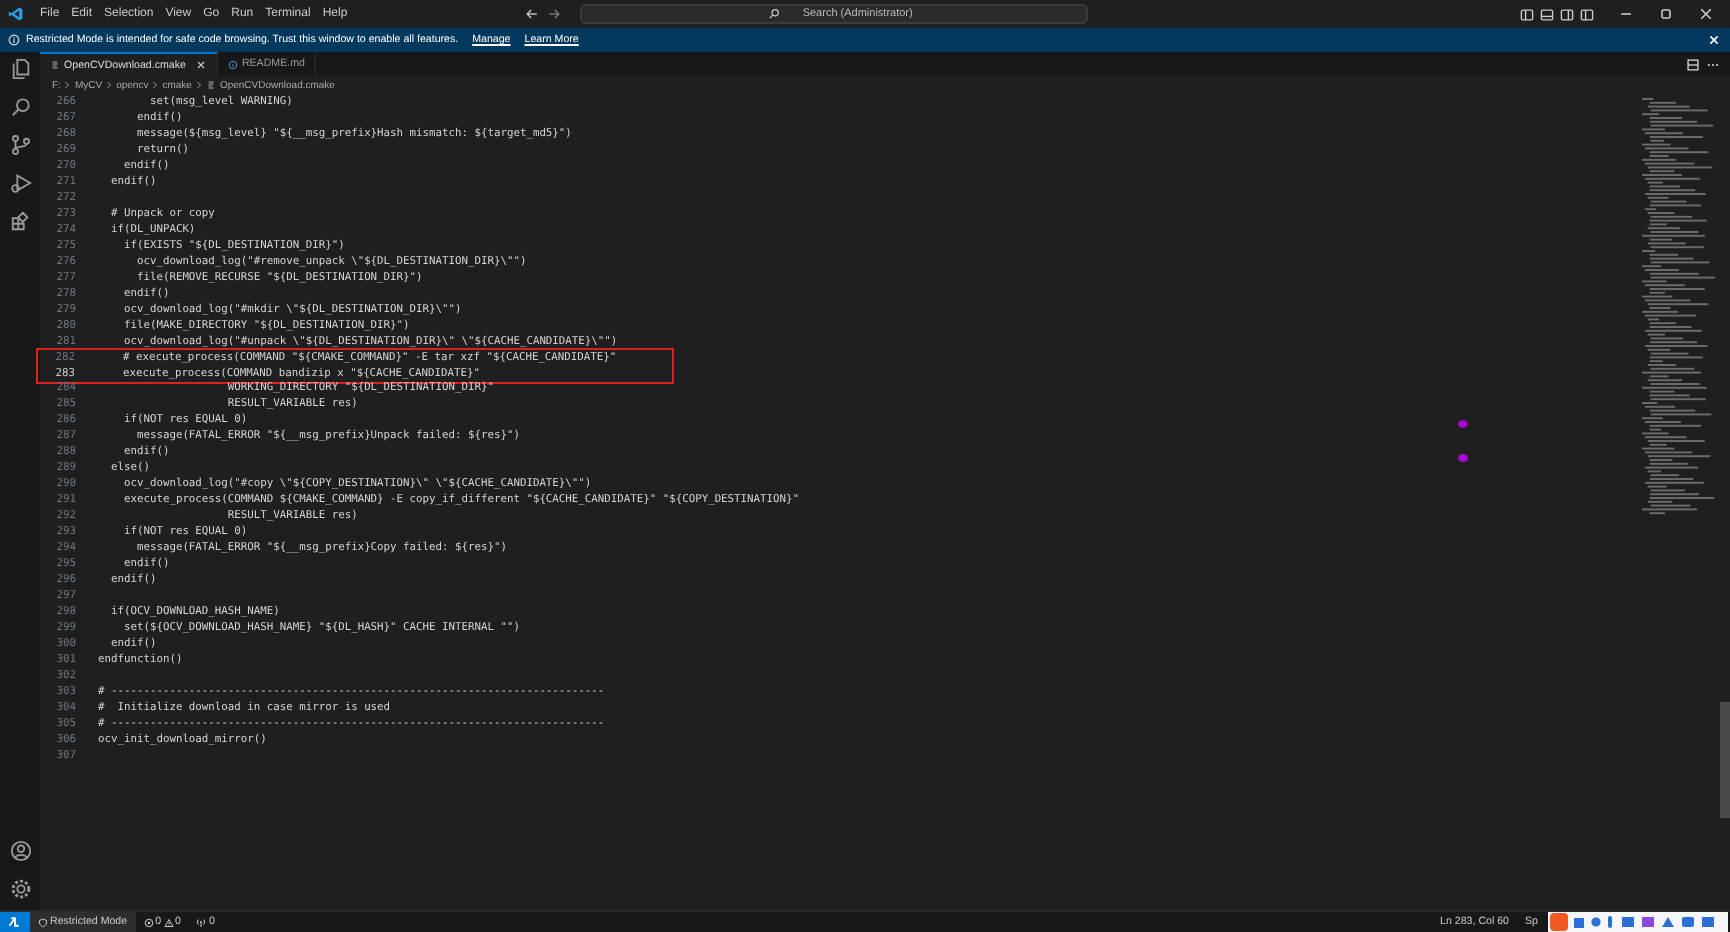  I want to click on account-icon, so click(20, 851).